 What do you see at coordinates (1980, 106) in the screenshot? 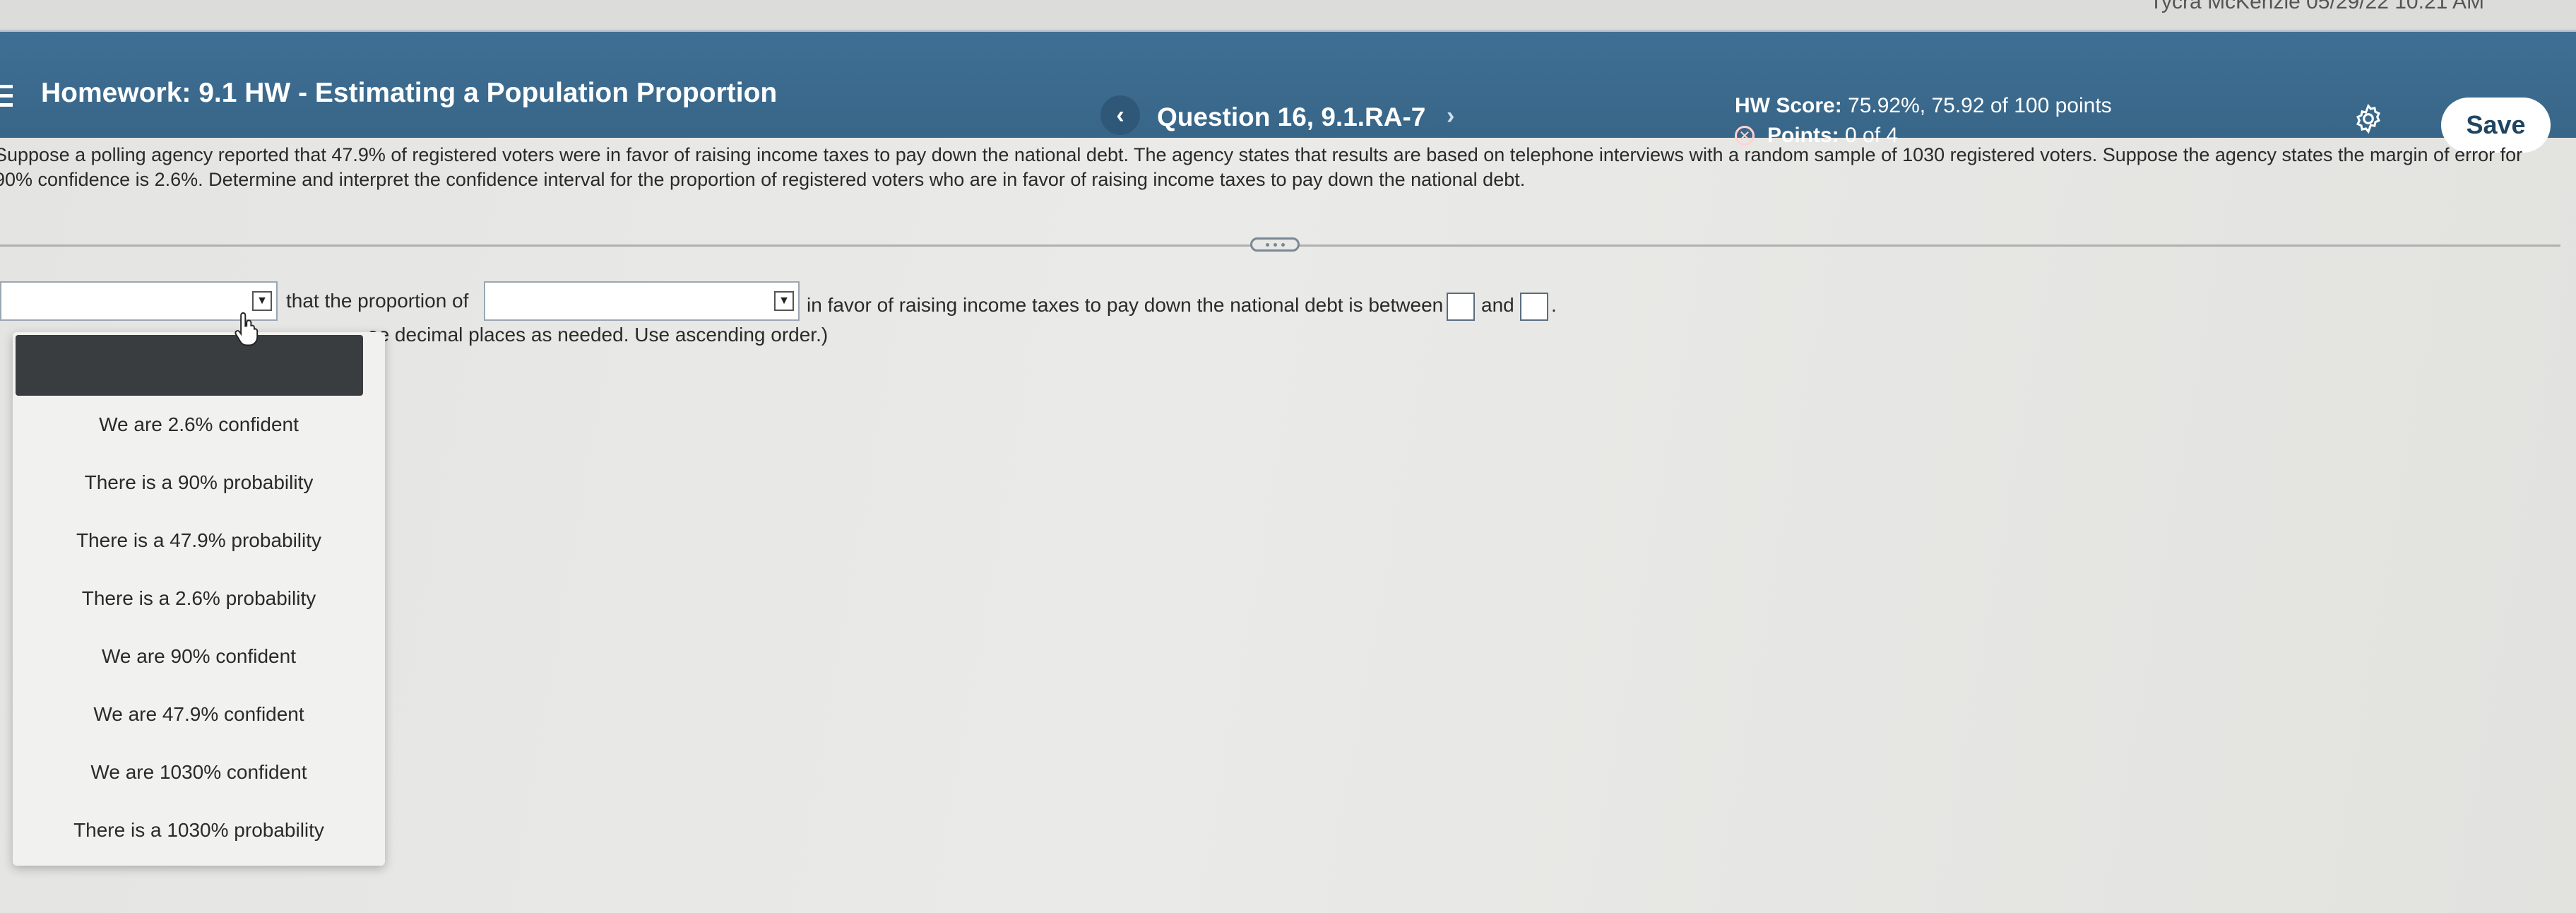
I see `hw-score-value: 75.92%, 75.92 of 100 points` at bounding box center [1980, 106].